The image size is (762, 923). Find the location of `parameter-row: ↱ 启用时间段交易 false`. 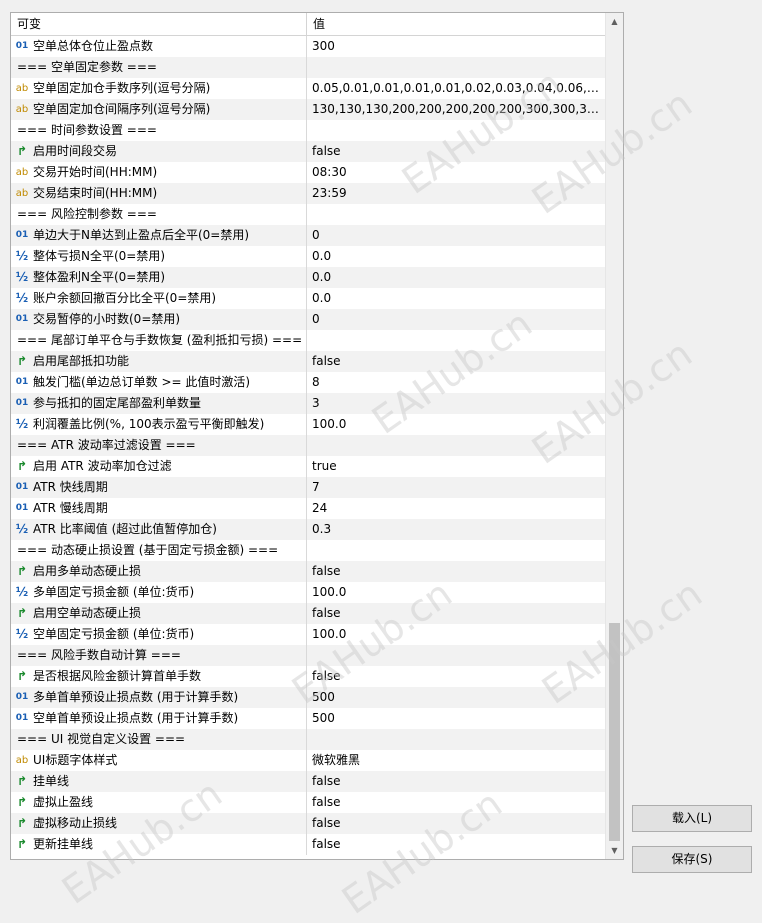

parameter-row: ↱ 启用时间段交易 false is located at coordinates (308, 151).